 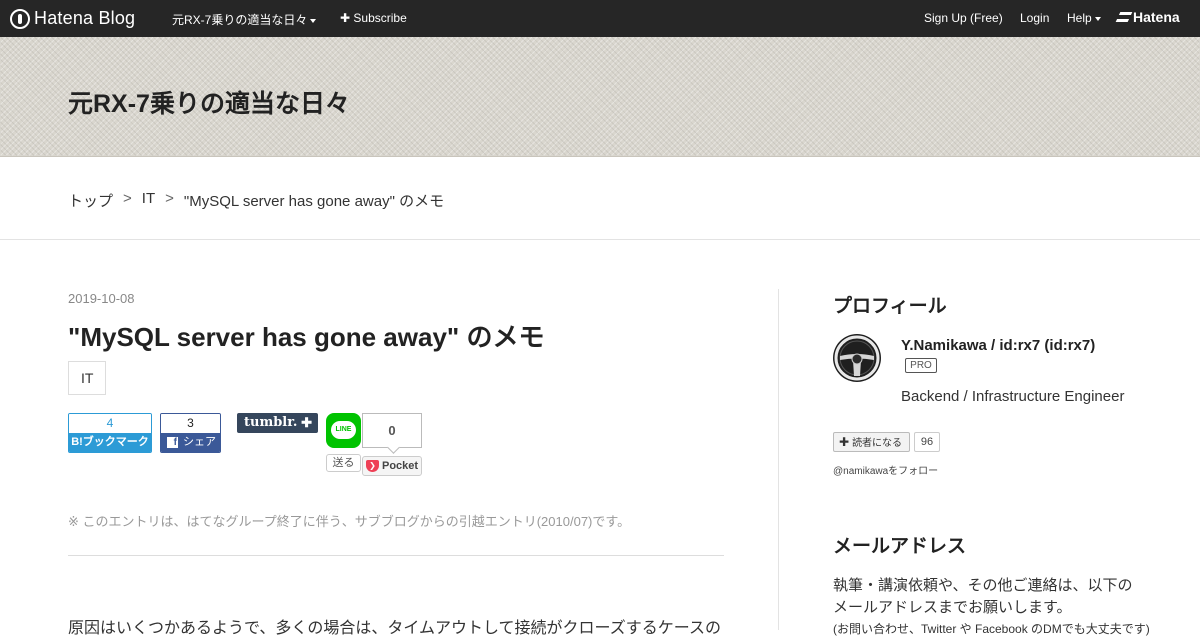 I want to click on hatena-label: Hatena, so click(x=1156, y=17).